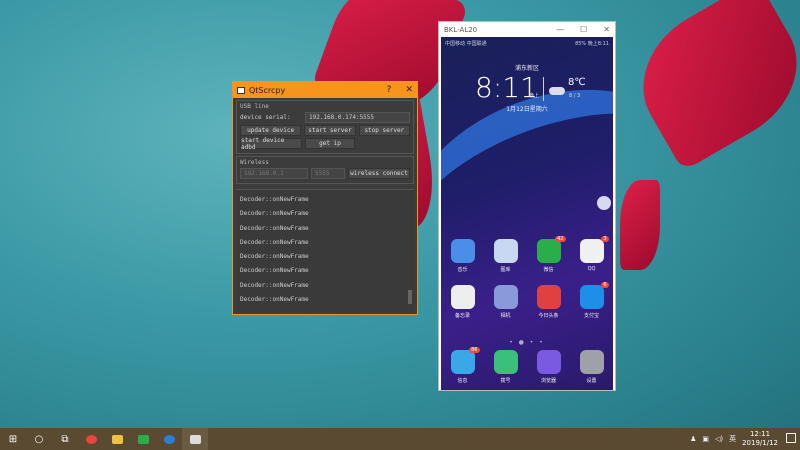 This screenshot has width=800, height=450. What do you see at coordinates (462, 316) in the screenshot?
I see `app-label: 备忘录` at bounding box center [462, 316].